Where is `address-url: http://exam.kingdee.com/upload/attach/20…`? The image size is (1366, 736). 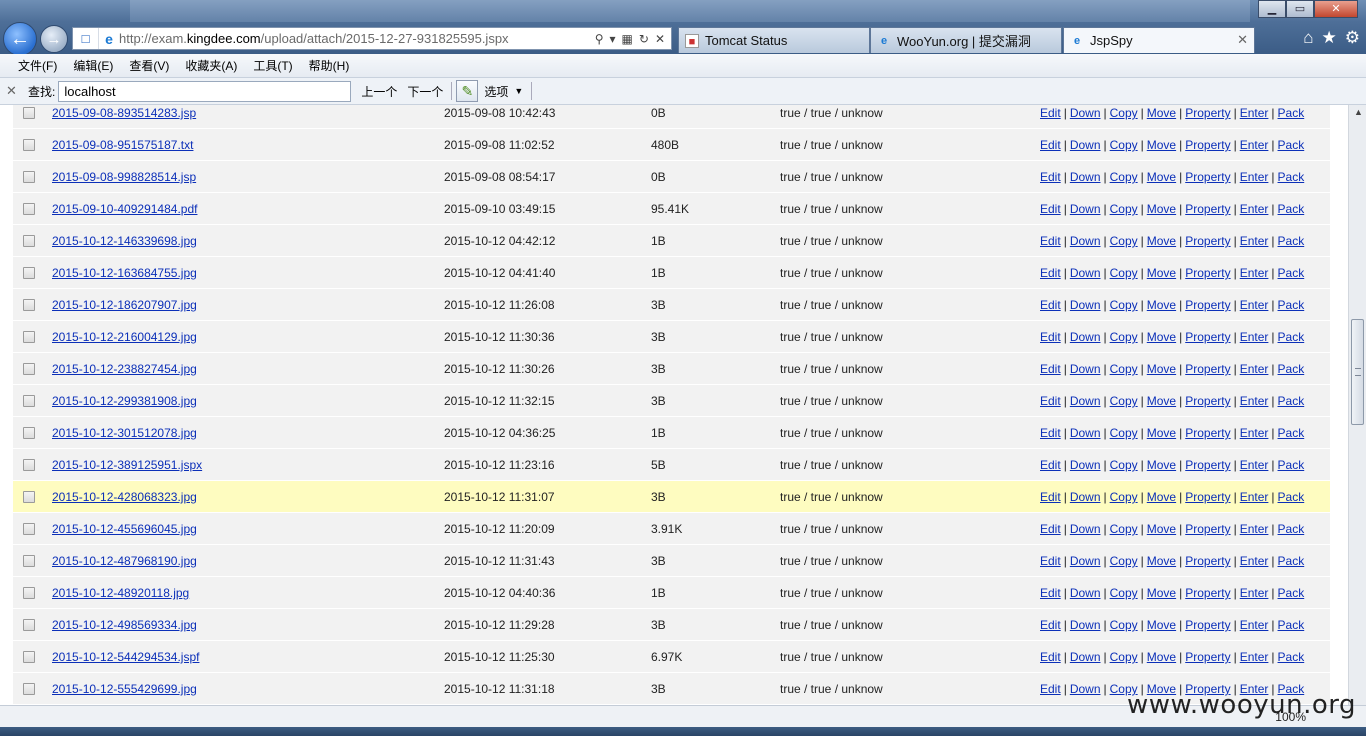
address-url: http://exam.kingdee.com/upload/attach/20… is located at coordinates (357, 38).